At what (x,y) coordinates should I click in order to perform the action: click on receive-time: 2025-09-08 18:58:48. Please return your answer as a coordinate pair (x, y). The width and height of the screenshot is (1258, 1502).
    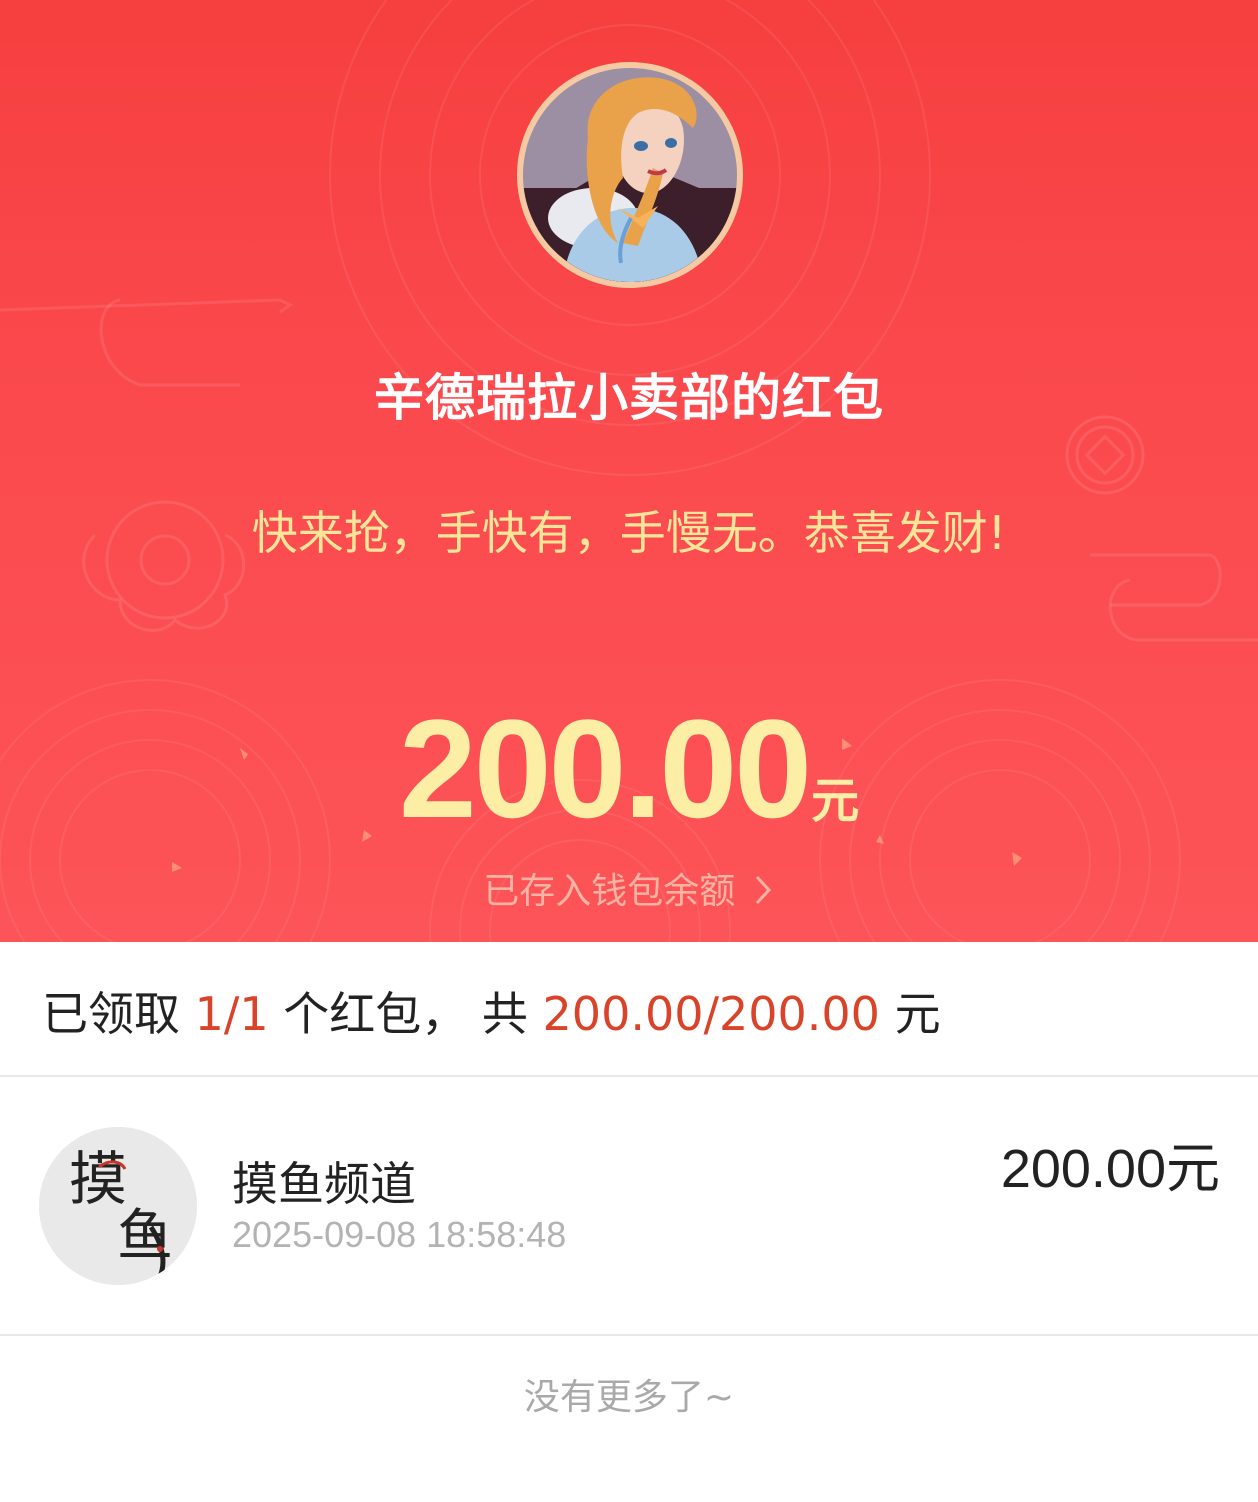
    Looking at the image, I should click on (399, 1234).